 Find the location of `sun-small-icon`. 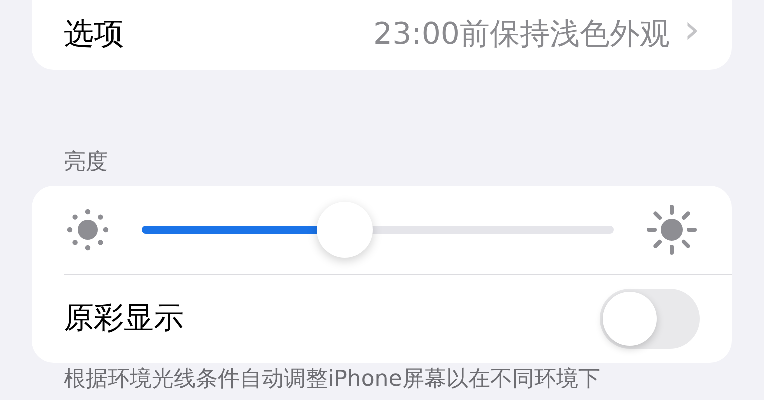

sun-small-icon is located at coordinates (88, 230).